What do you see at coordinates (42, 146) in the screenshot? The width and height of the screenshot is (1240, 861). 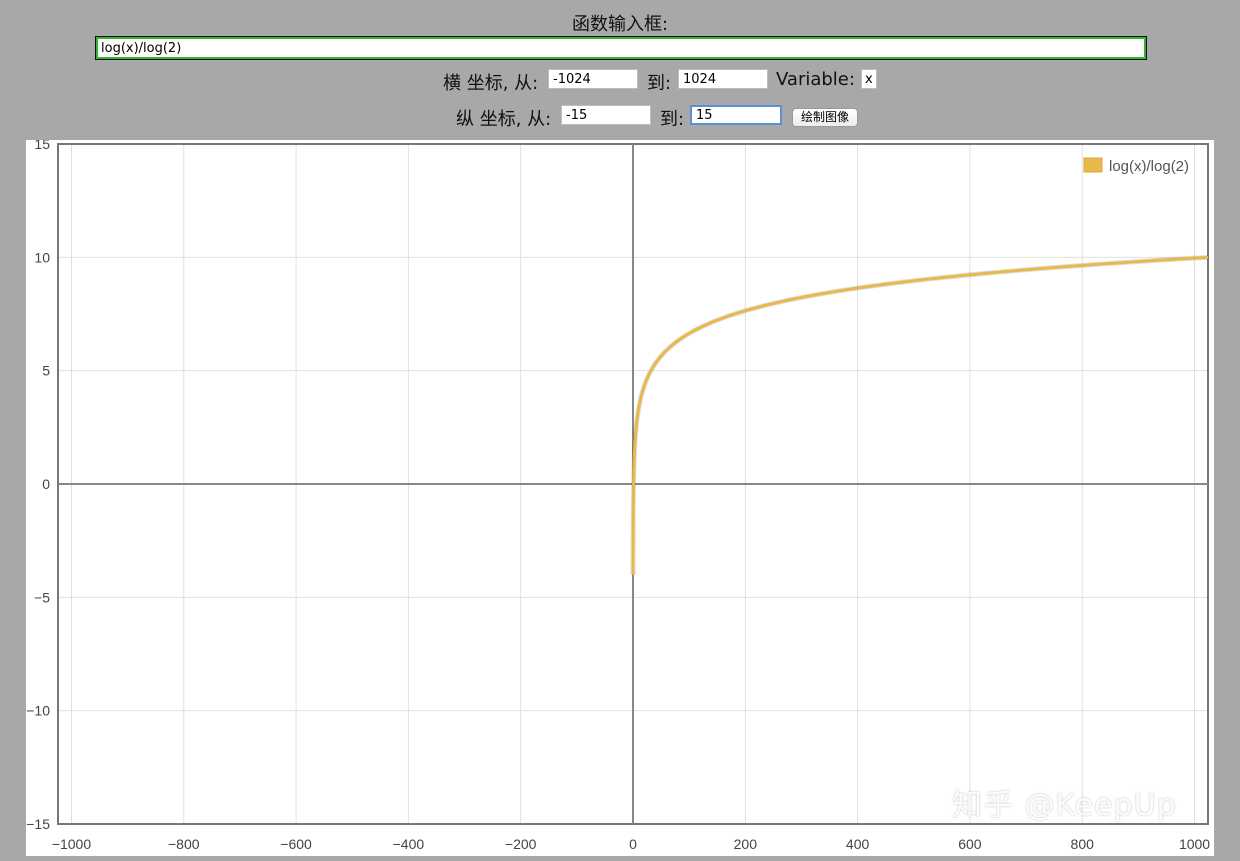 I see `y-tick-label: 15` at bounding box center [42, 146].